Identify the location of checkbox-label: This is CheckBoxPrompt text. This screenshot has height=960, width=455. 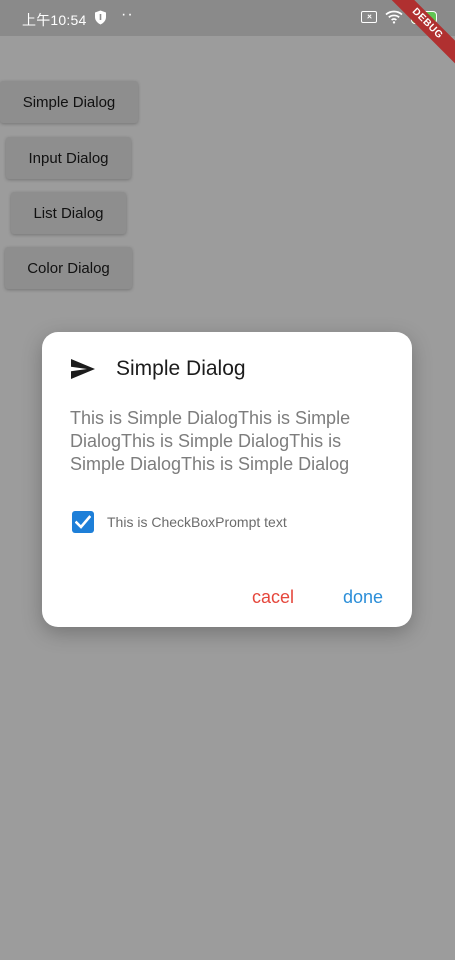
(197, 522).